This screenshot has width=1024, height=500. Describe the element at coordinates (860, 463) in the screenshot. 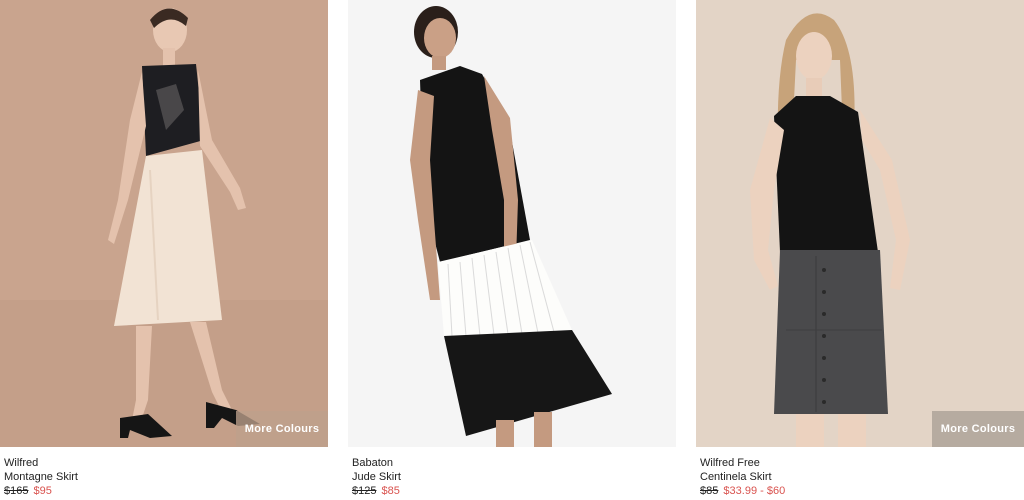

I see `product-brand: Wilfred Free` at that location.